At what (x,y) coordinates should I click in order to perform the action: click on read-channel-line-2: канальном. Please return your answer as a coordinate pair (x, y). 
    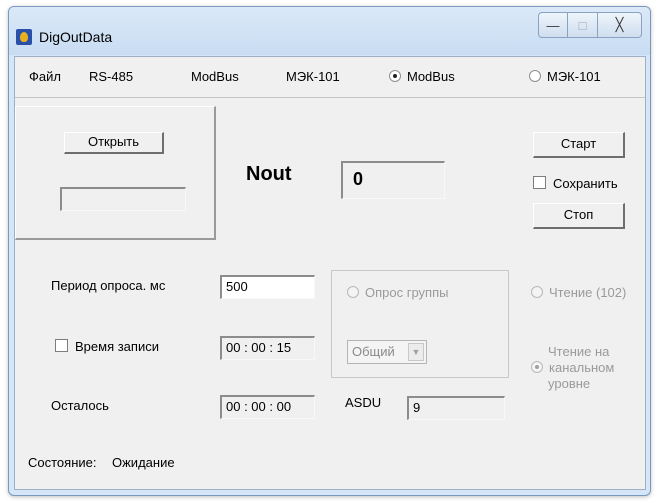
    Looking at the image, I should click on (572, 368).